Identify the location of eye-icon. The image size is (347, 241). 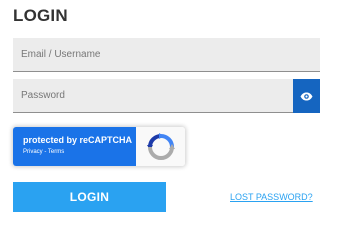
(306, 96).